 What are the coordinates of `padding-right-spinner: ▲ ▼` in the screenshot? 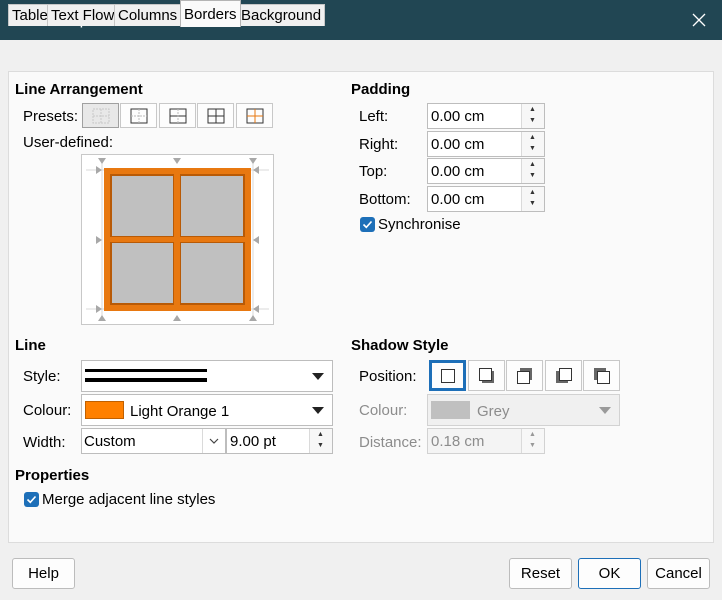 It's located at (532, 144).